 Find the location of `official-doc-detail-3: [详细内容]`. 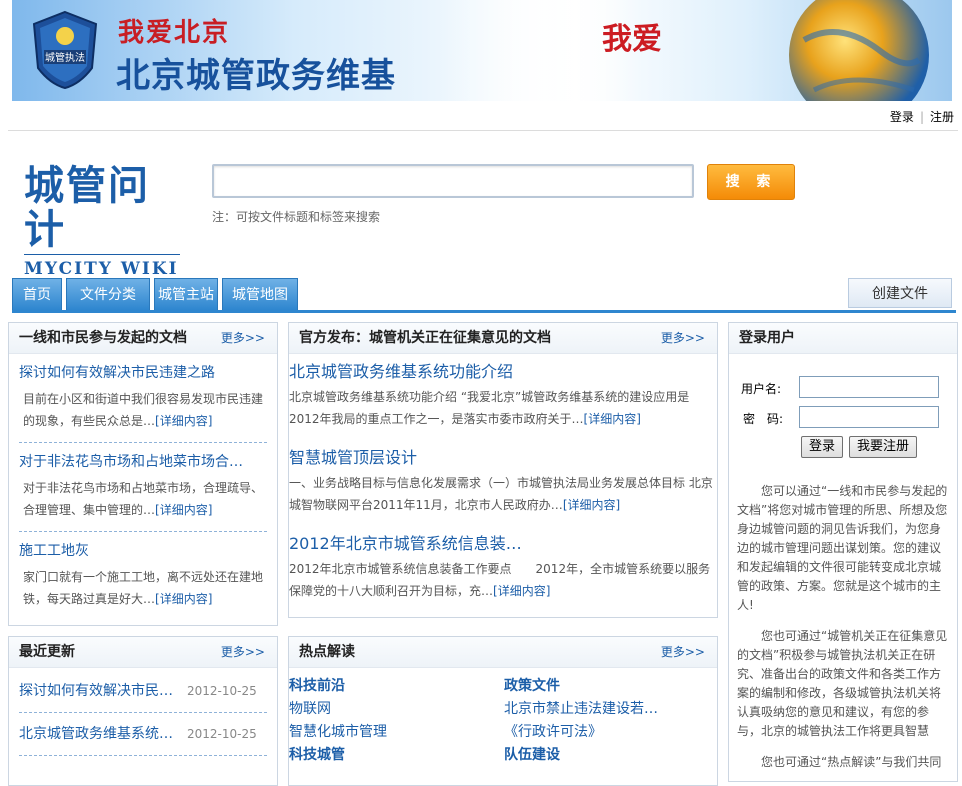

official-doc-detail-3: [详细内容] is located at coordinates (521, 591).